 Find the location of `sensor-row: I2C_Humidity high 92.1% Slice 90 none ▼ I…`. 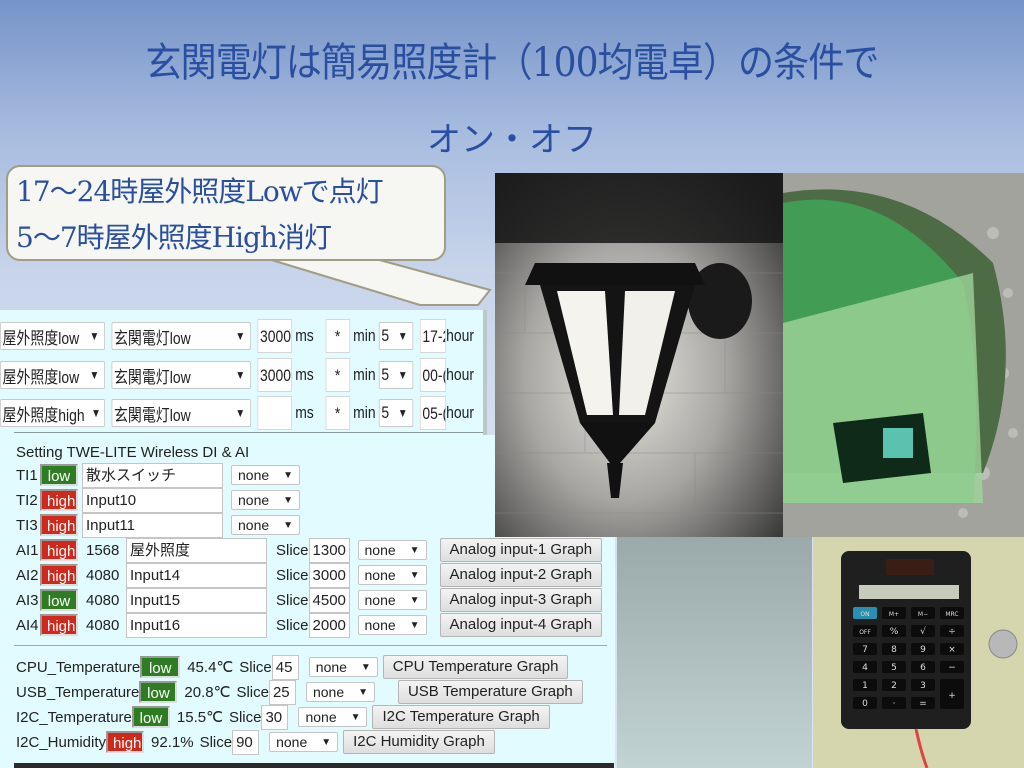

sensor-row: I2C_Humidity high 92.1% Slice 90 none ▼ I… is located at coordinates (255, 742).